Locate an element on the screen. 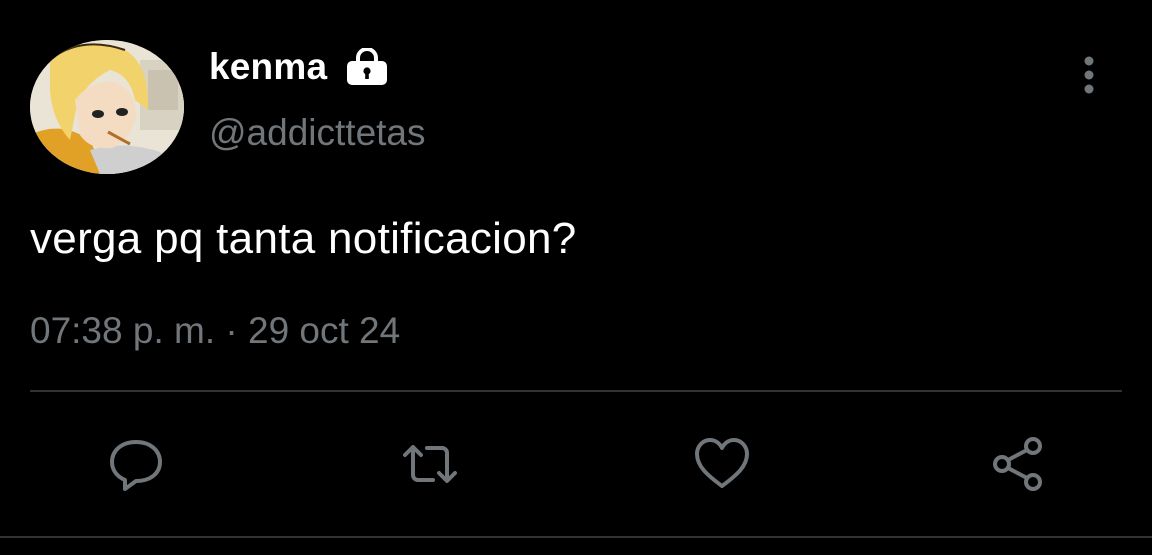 The image size is (1152, 555). retweet-button is located at coordinates (430, 464).